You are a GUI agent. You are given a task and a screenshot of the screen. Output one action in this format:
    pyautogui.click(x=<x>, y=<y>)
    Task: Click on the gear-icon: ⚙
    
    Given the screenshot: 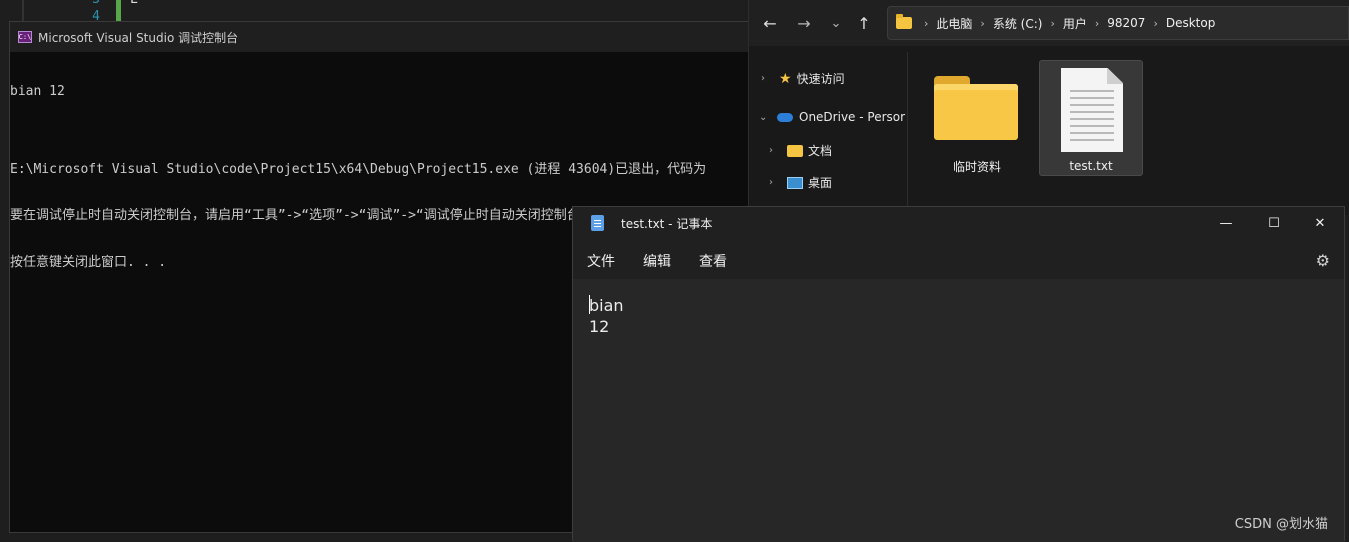 What is the action you would take?
    pyautogui.click(x=1323, y=260)
    